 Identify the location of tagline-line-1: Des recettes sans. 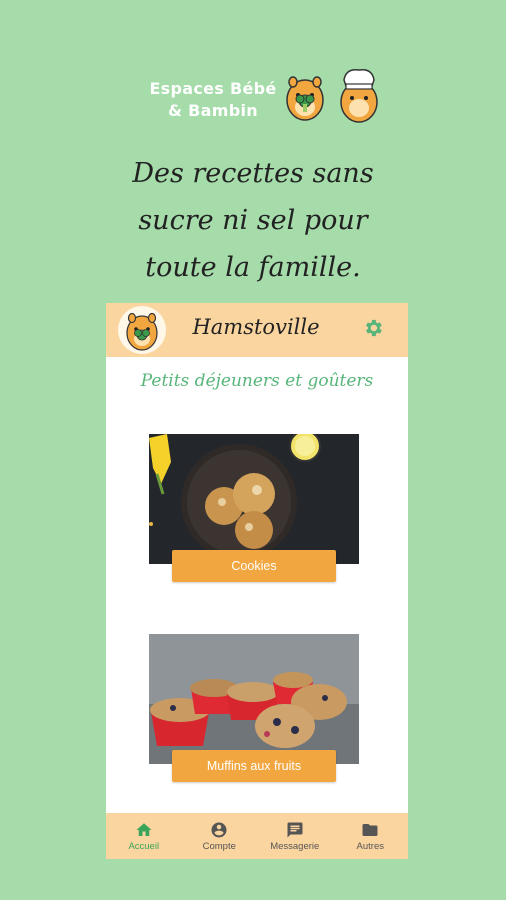
(253, 173).